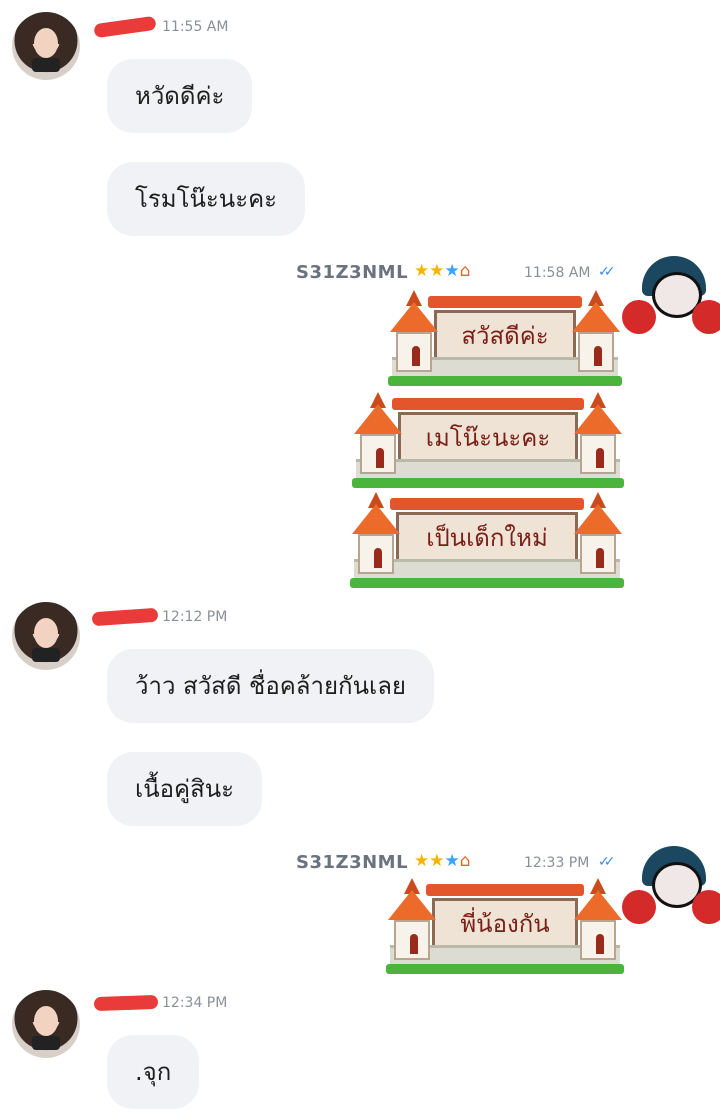  Describe the element at coordinates (505, 923) in the screenshot. I see `sticker-text: พี่น้องกัน` at that location.